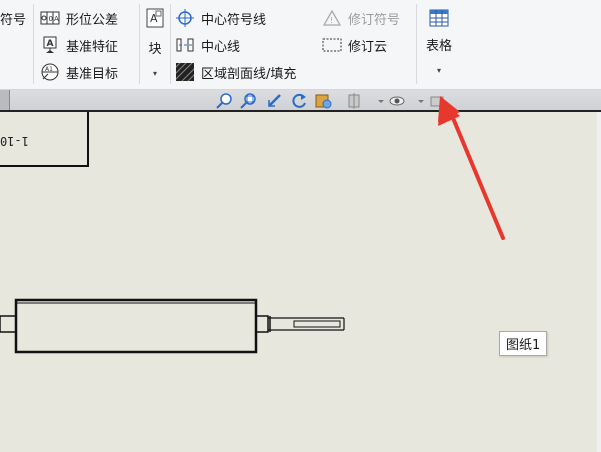 This screenshot has width=601, height=452. I want to click on title-block-text: 1-10, so click(14, 141).